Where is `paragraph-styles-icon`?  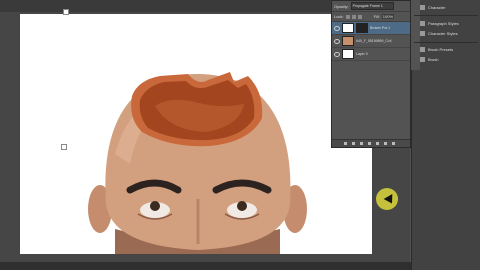
paragraph-styles-icon is located at coordinates (422, 23).